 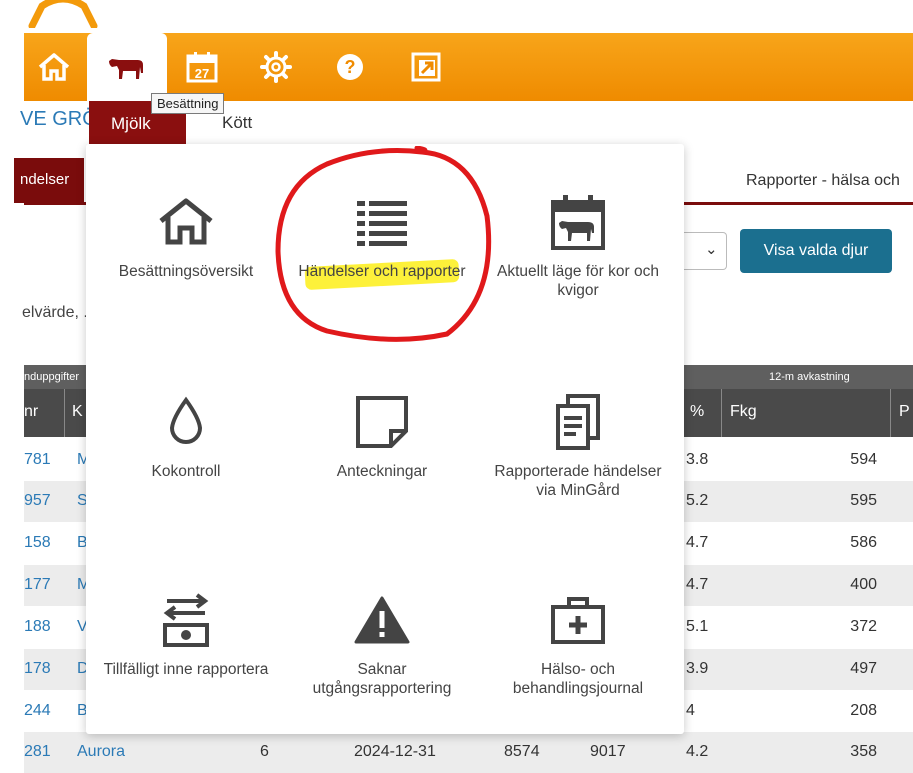 What do you see at coordinates (743, 412) in the screenshot?
I see `col-fkg: Fkg` at bounding box center [743, 412].